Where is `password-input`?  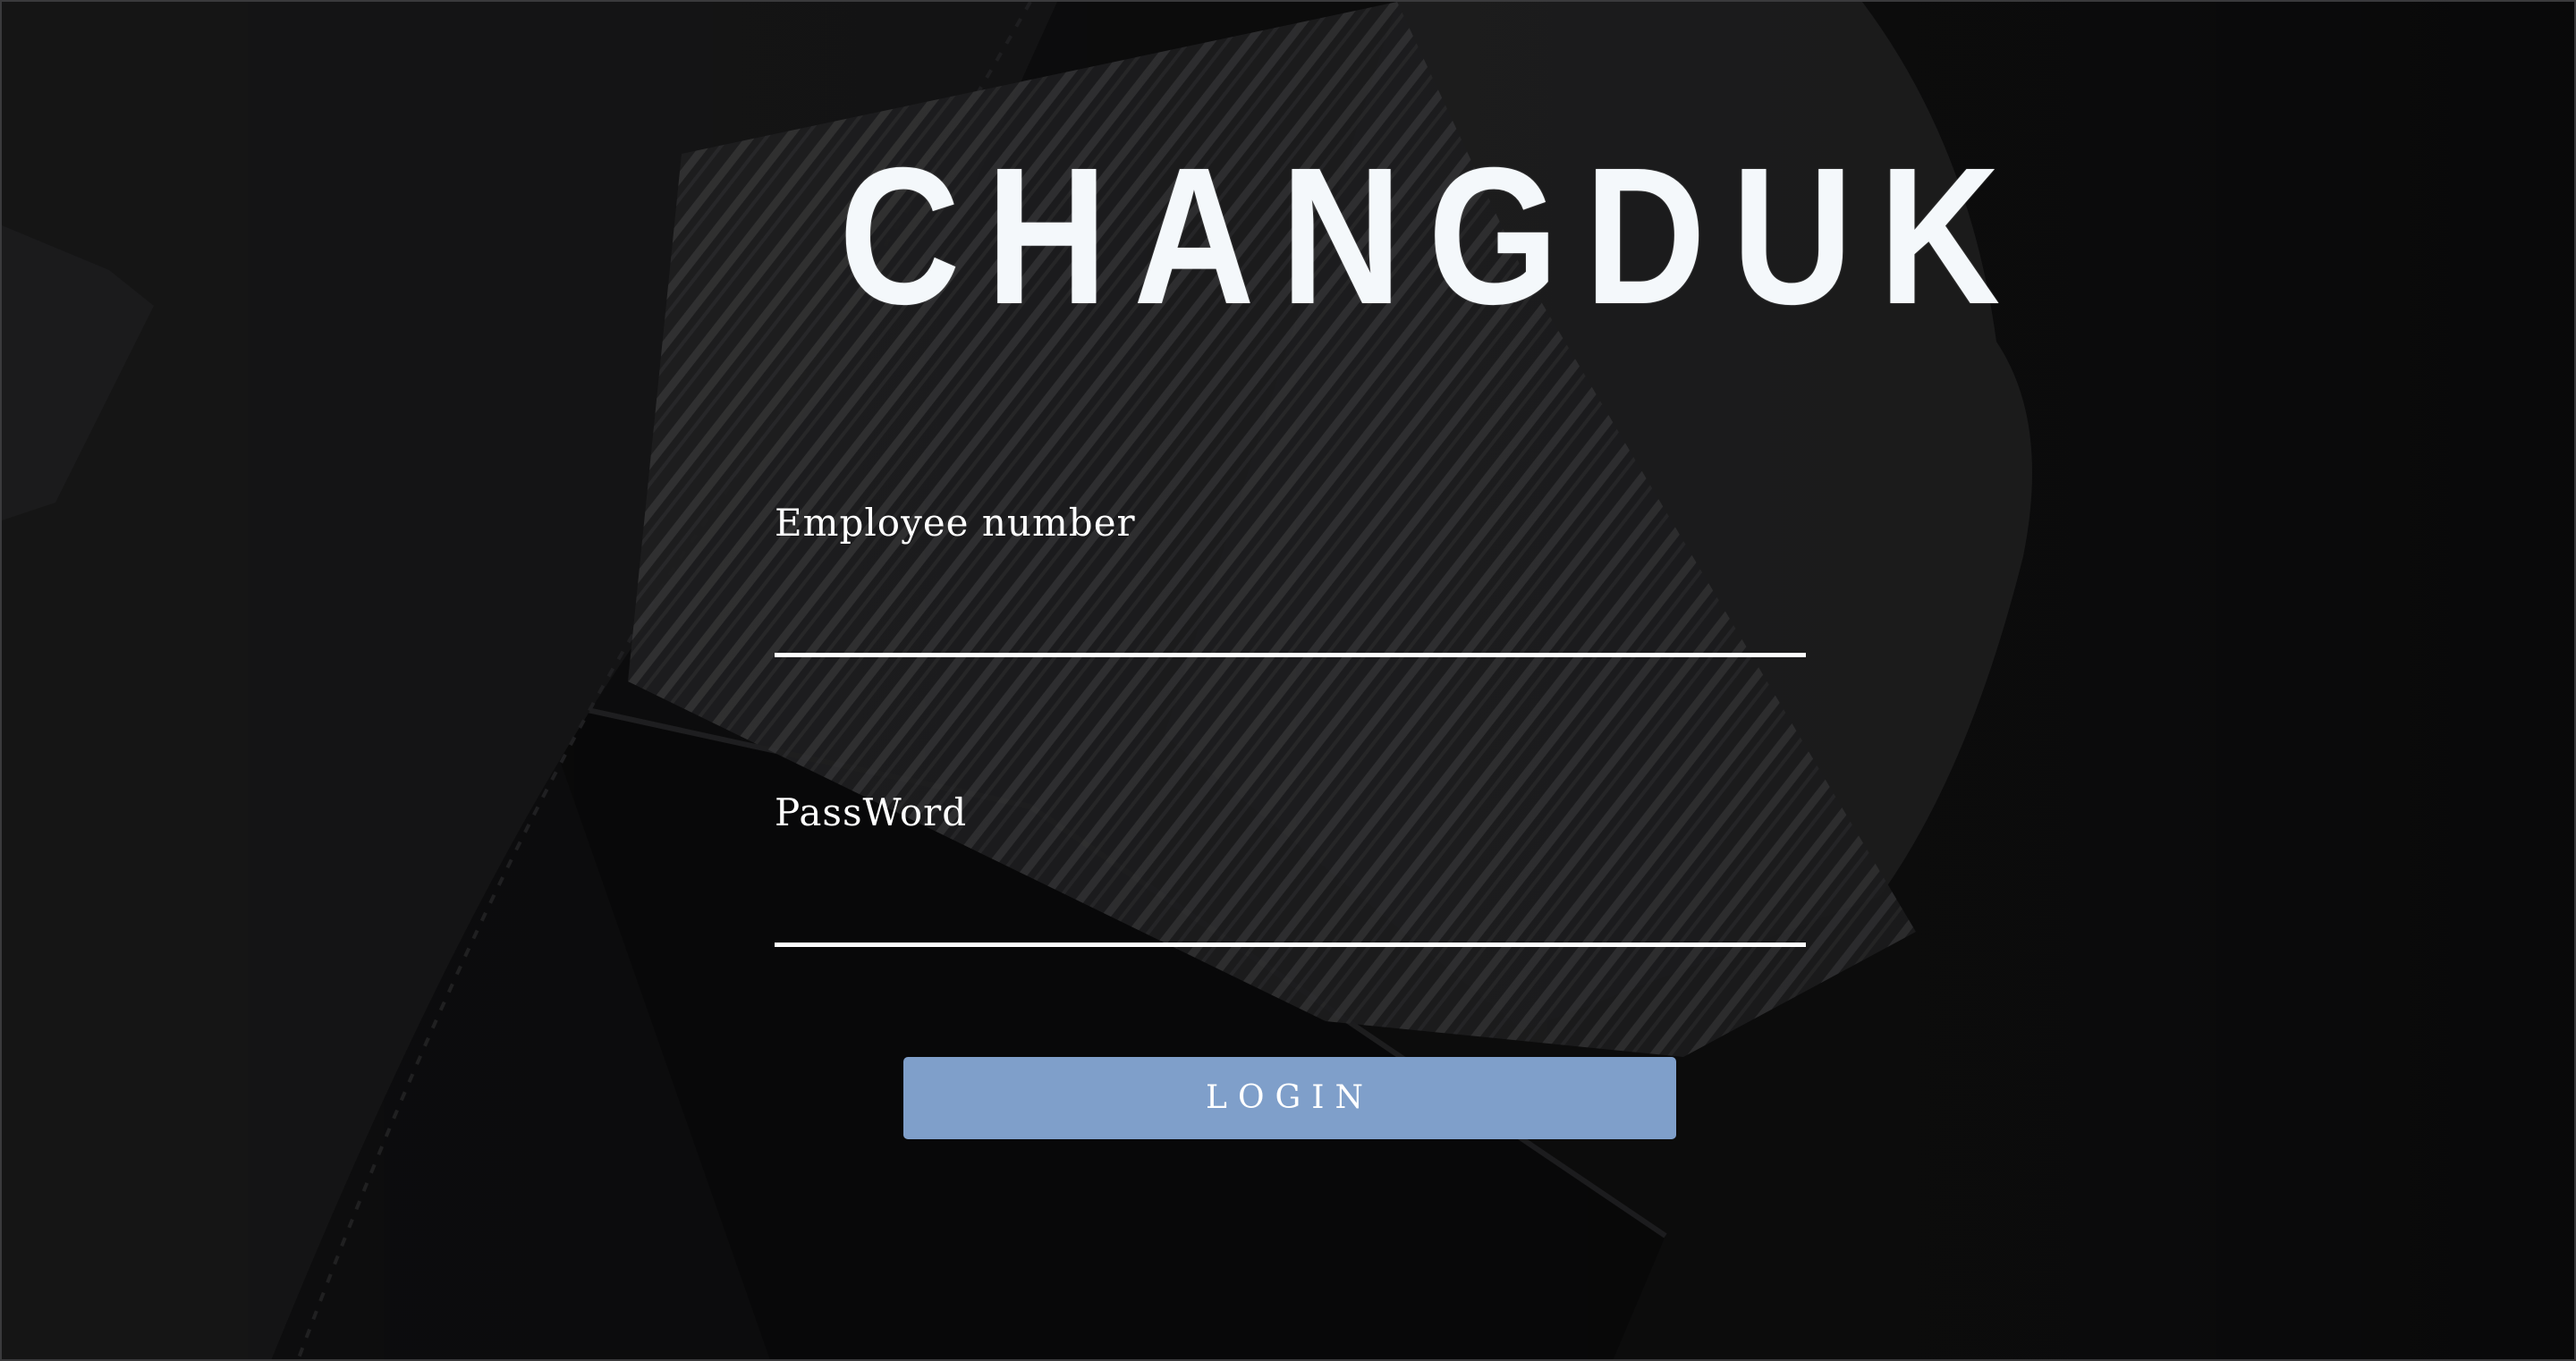
password-input is located at coordinates (1290, 920).